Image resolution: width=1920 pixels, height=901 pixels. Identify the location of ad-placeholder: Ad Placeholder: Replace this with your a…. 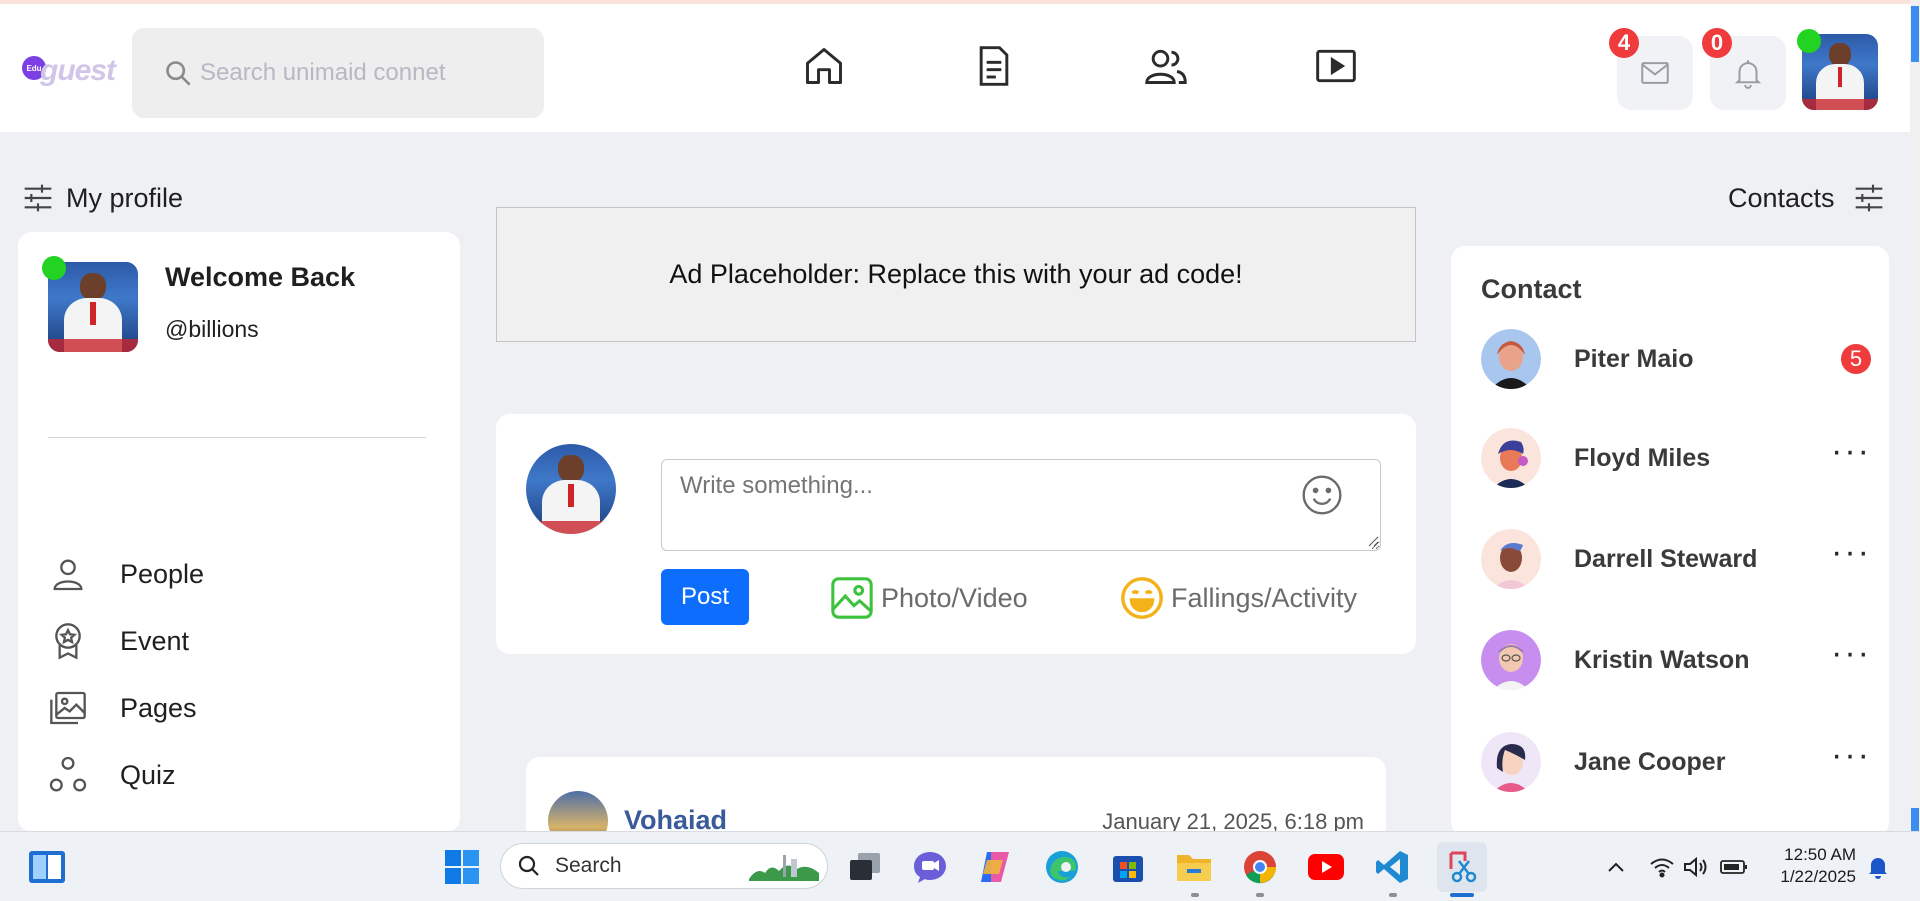
(956, 274).